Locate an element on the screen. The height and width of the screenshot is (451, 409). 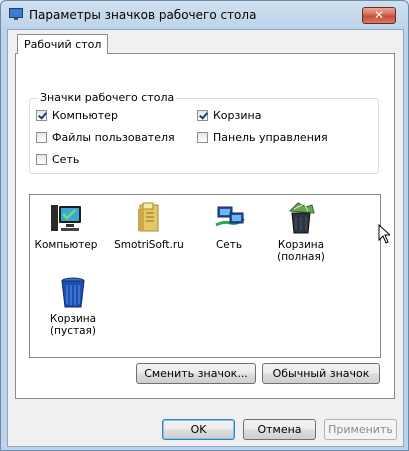
checkbox-label: Компьютер is located at coordinates (85, 115).